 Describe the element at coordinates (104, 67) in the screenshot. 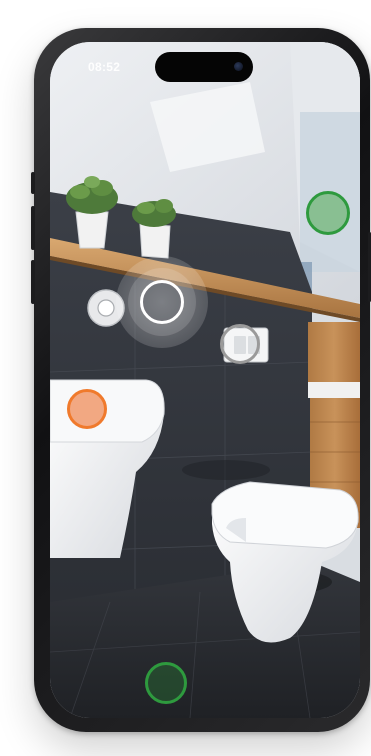

I see `status-time: 08:52` at that location.